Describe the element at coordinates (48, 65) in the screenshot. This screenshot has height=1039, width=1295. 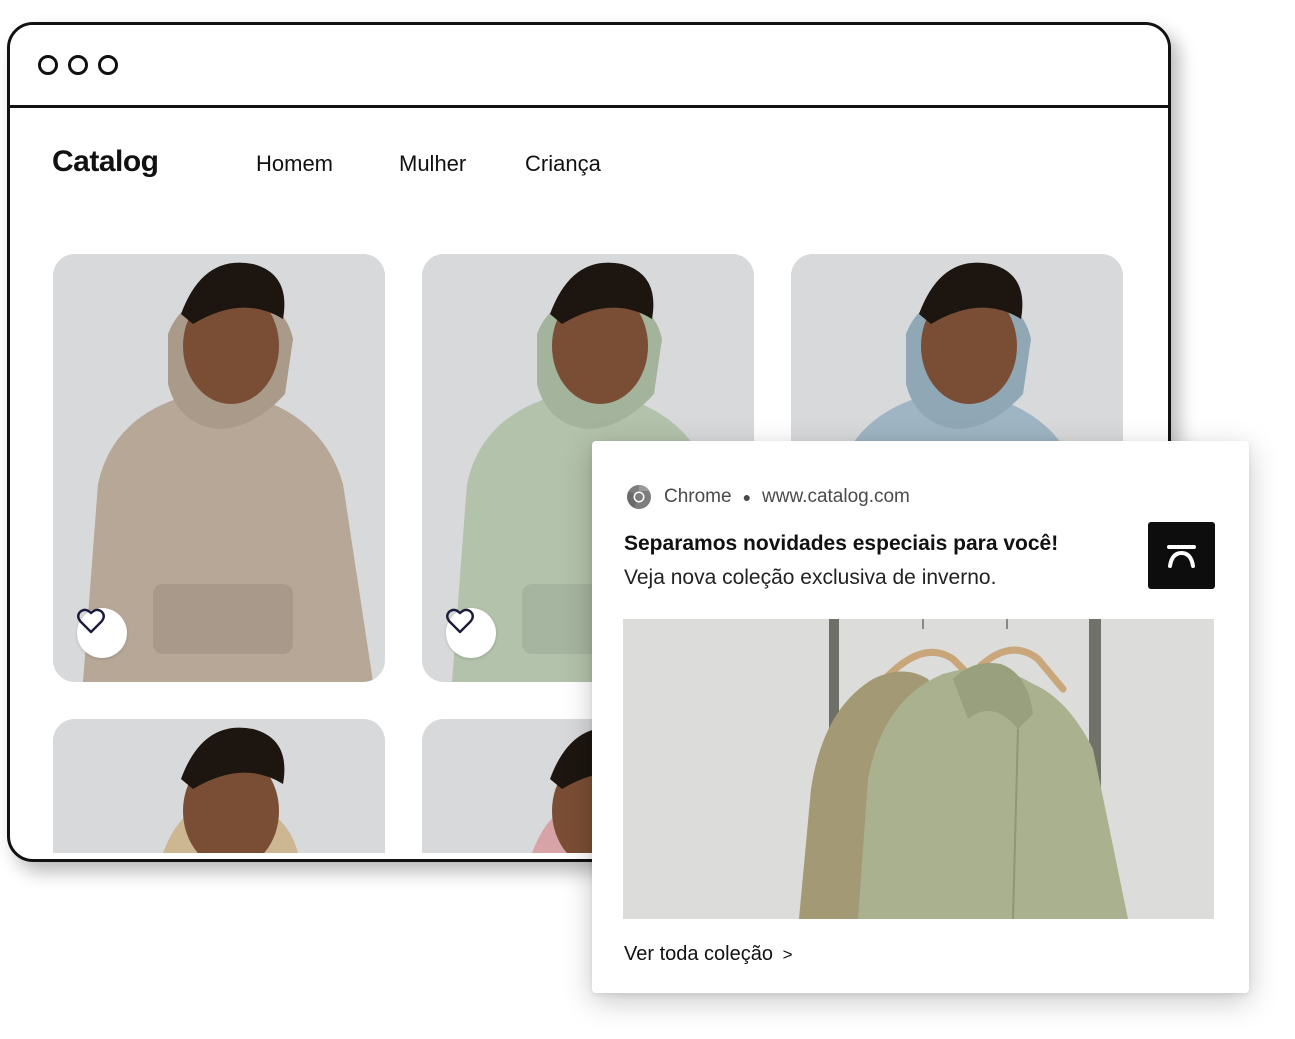
I see `window-close-dot` at that location.